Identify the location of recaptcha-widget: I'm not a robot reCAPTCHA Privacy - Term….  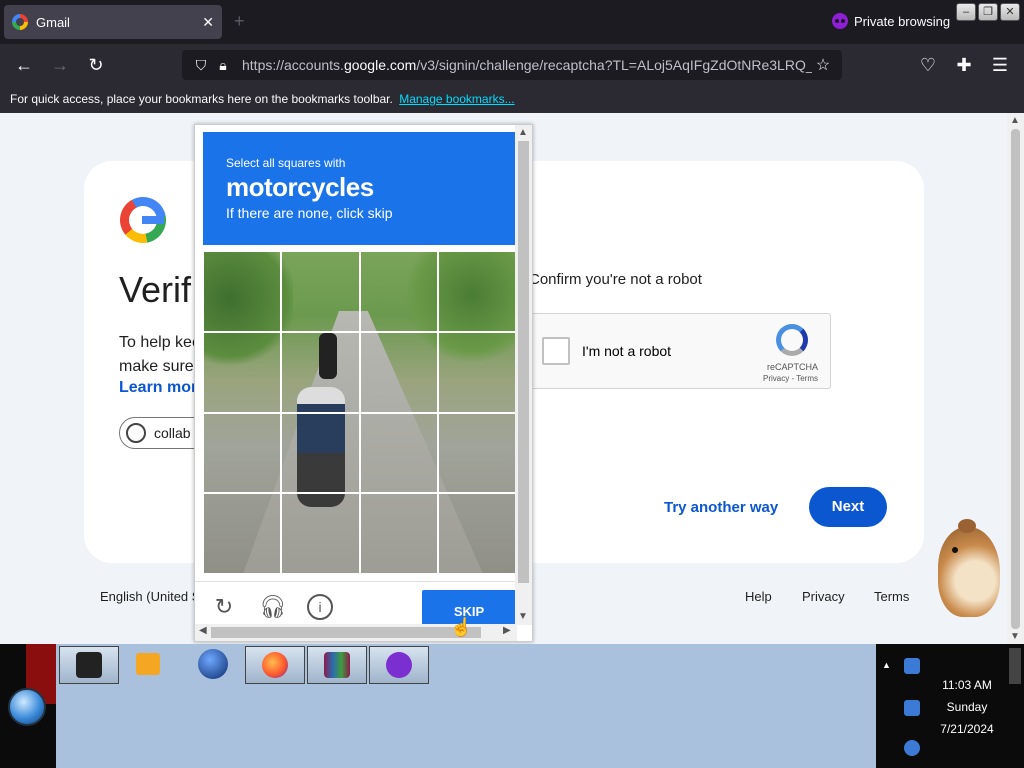
(680, 351).